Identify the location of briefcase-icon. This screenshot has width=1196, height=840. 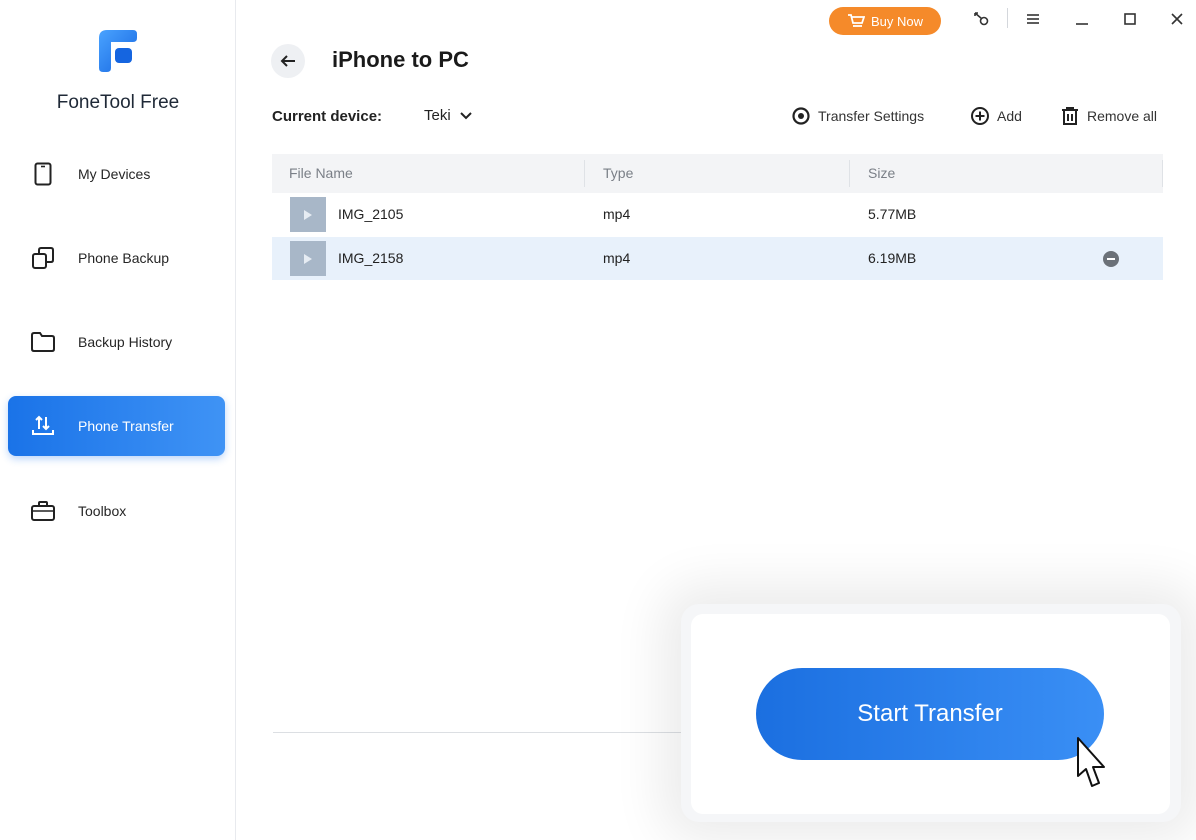
(43, 511).